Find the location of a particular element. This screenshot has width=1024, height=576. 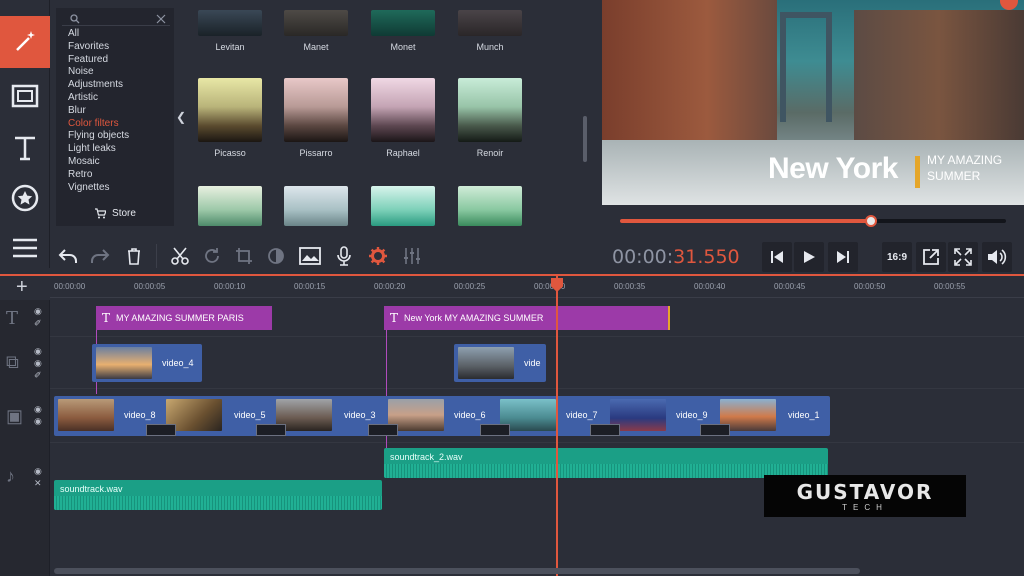

audio-clip: soundtrack.wav is located at coordinates (218, 495).